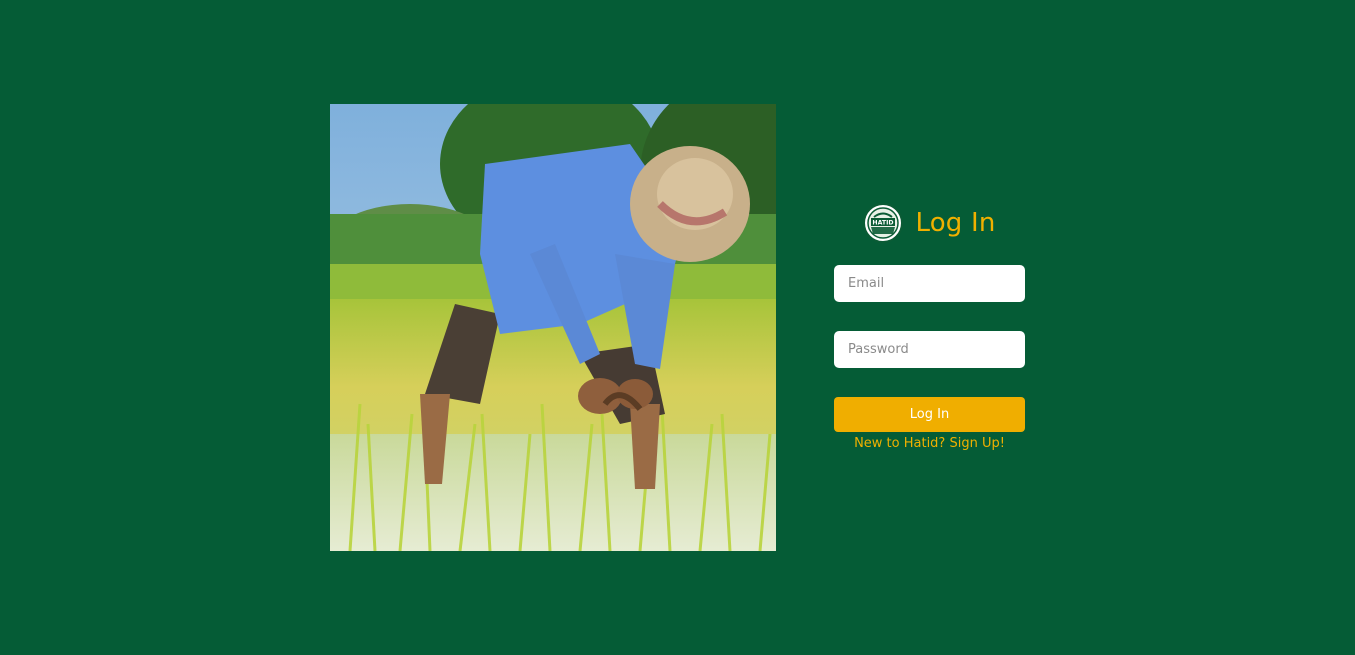 Image resolution: width=1355 pixels, height=655 pixels. I want to click on password-field, so click(929, 349).